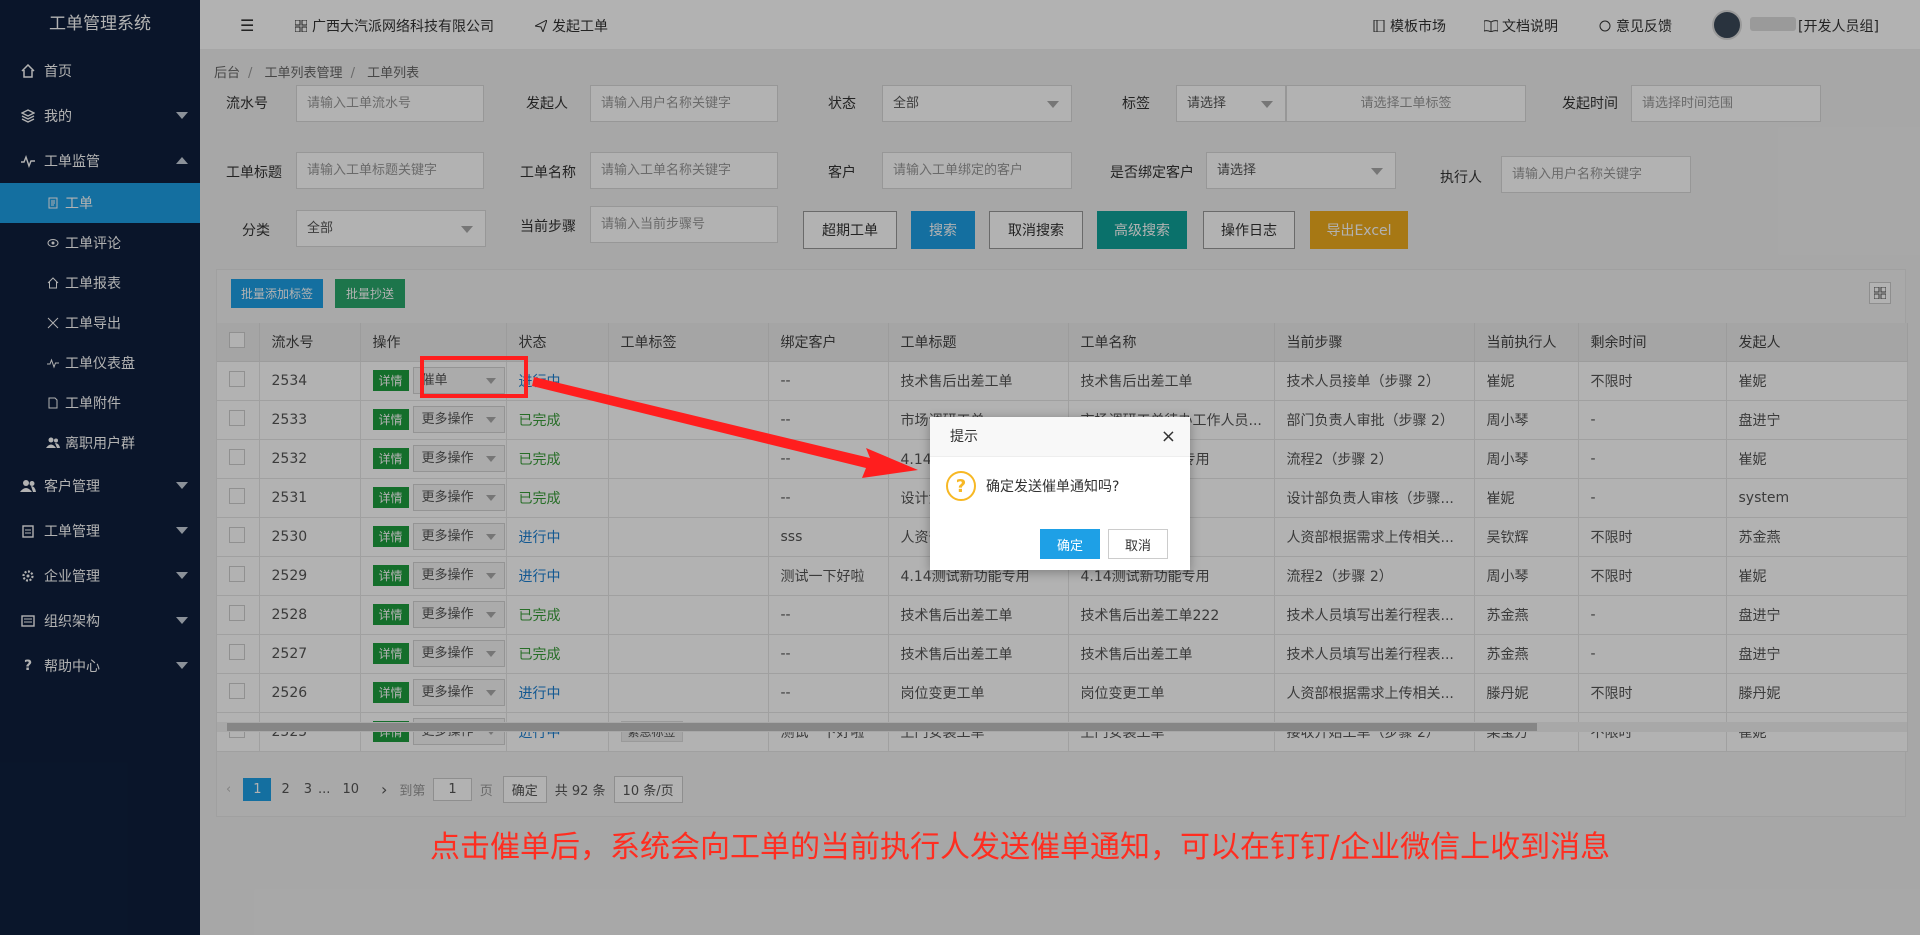  What do you see at coordinates (1138, 544) in the screenshot?
I see `dialog-cancel-button: 取消` at bounding box center [1138, 544].